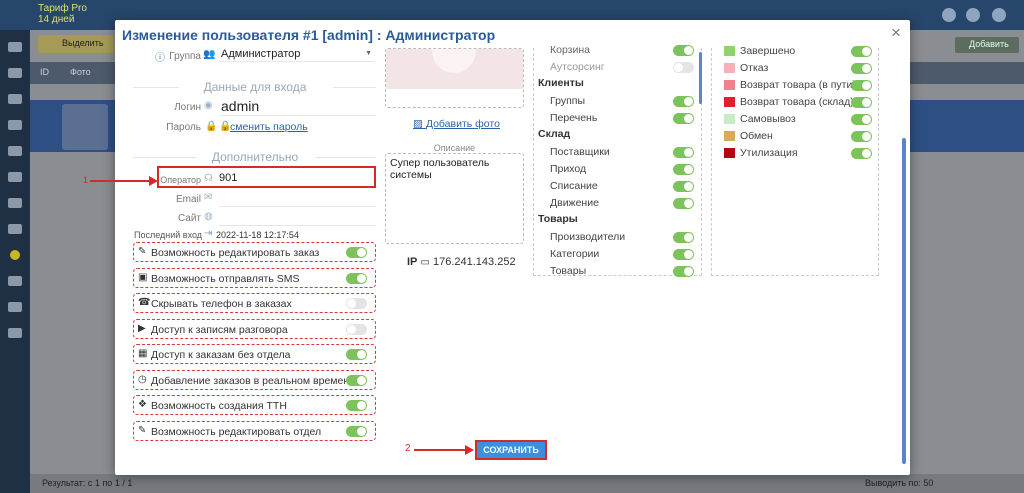 Image resolution: width=1024 pixels, height=493 pixels. What do you see at coordinates (575, 254) in the screenshot?
I see `access-item-label: Категории` at bounding box center [575, 254].